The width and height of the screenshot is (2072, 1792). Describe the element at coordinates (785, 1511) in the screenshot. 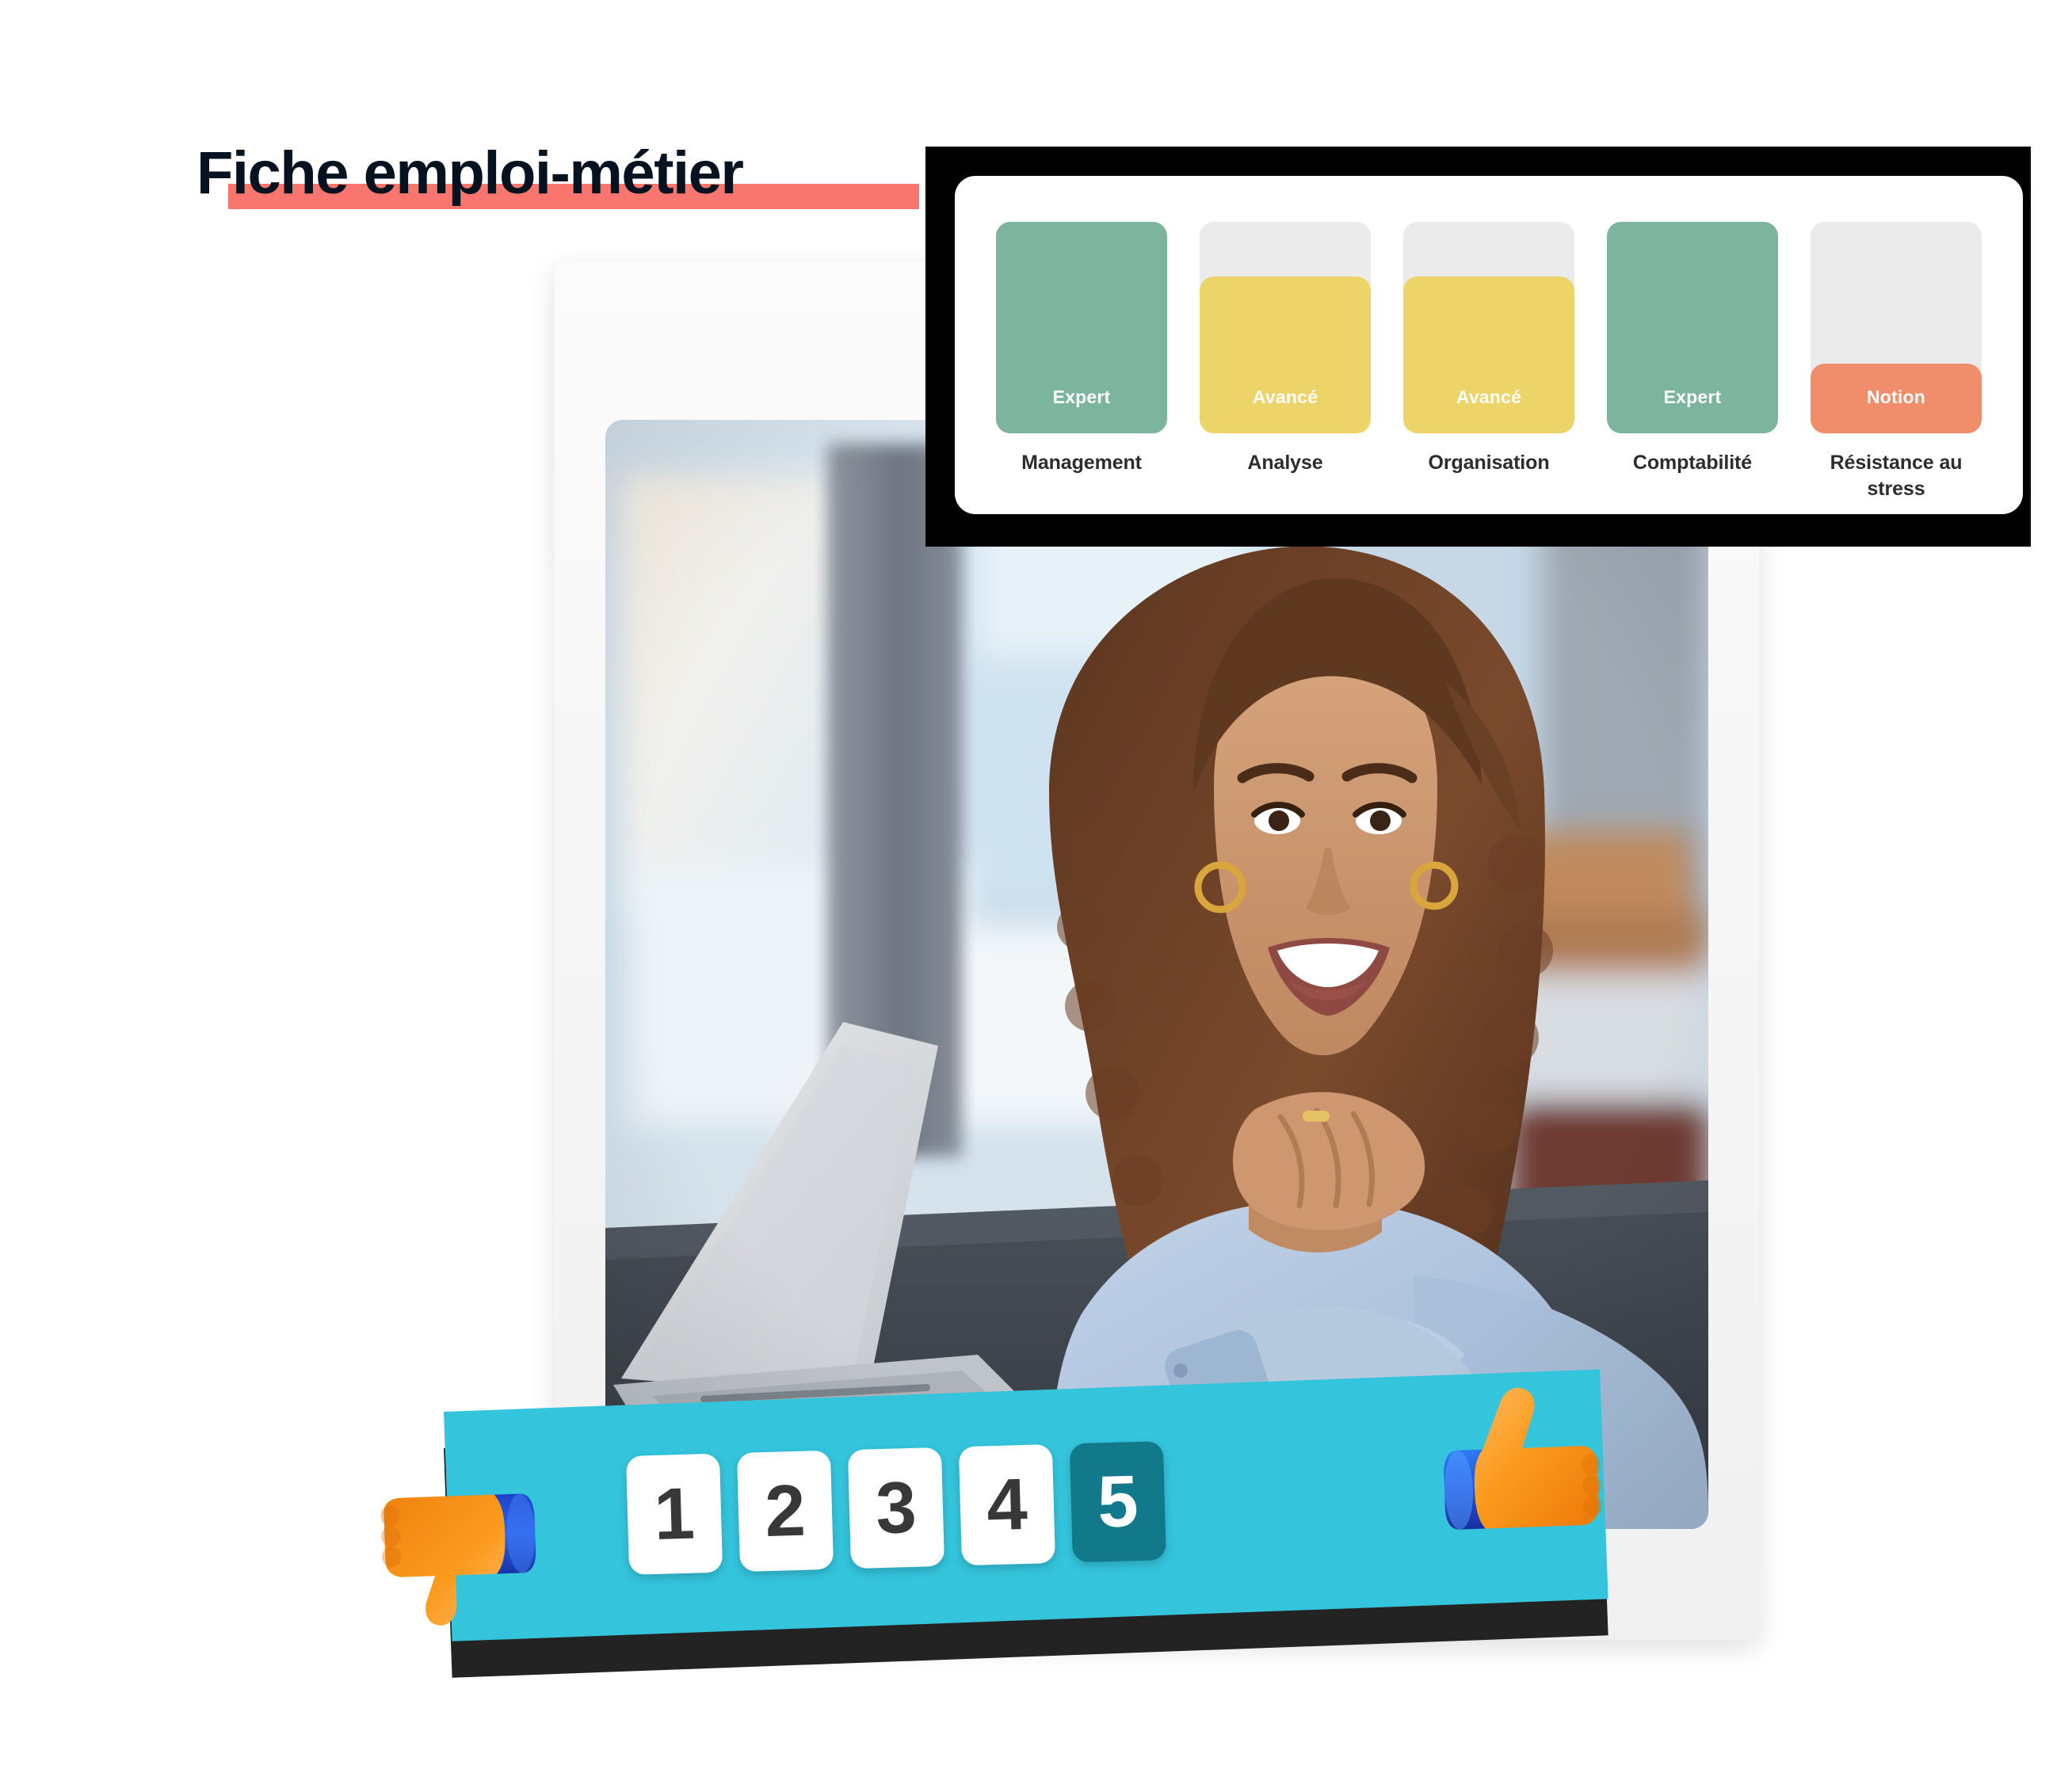

I see `rating-option-2: 2` at that location.